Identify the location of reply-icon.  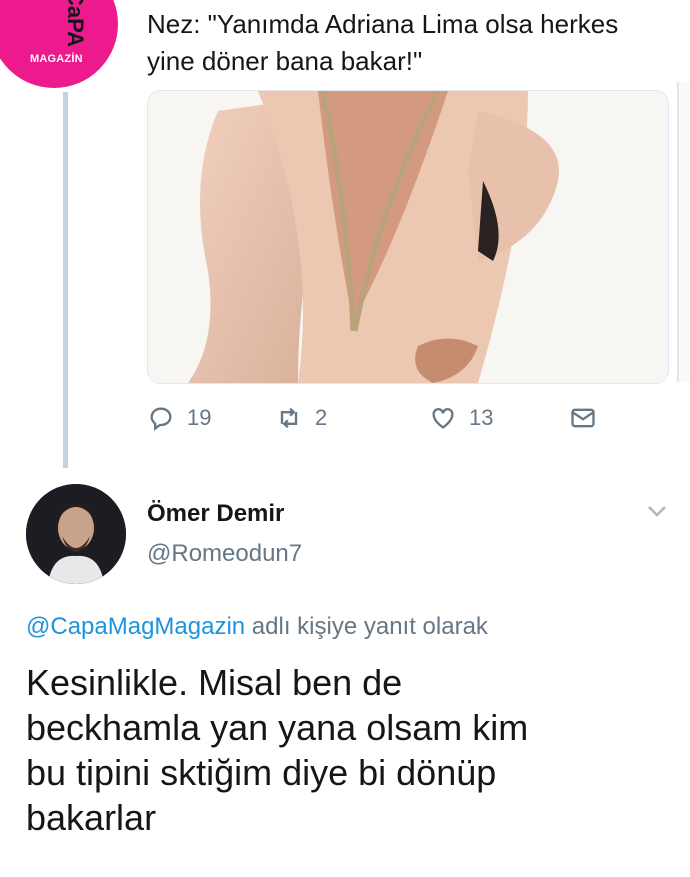
(161, 419).